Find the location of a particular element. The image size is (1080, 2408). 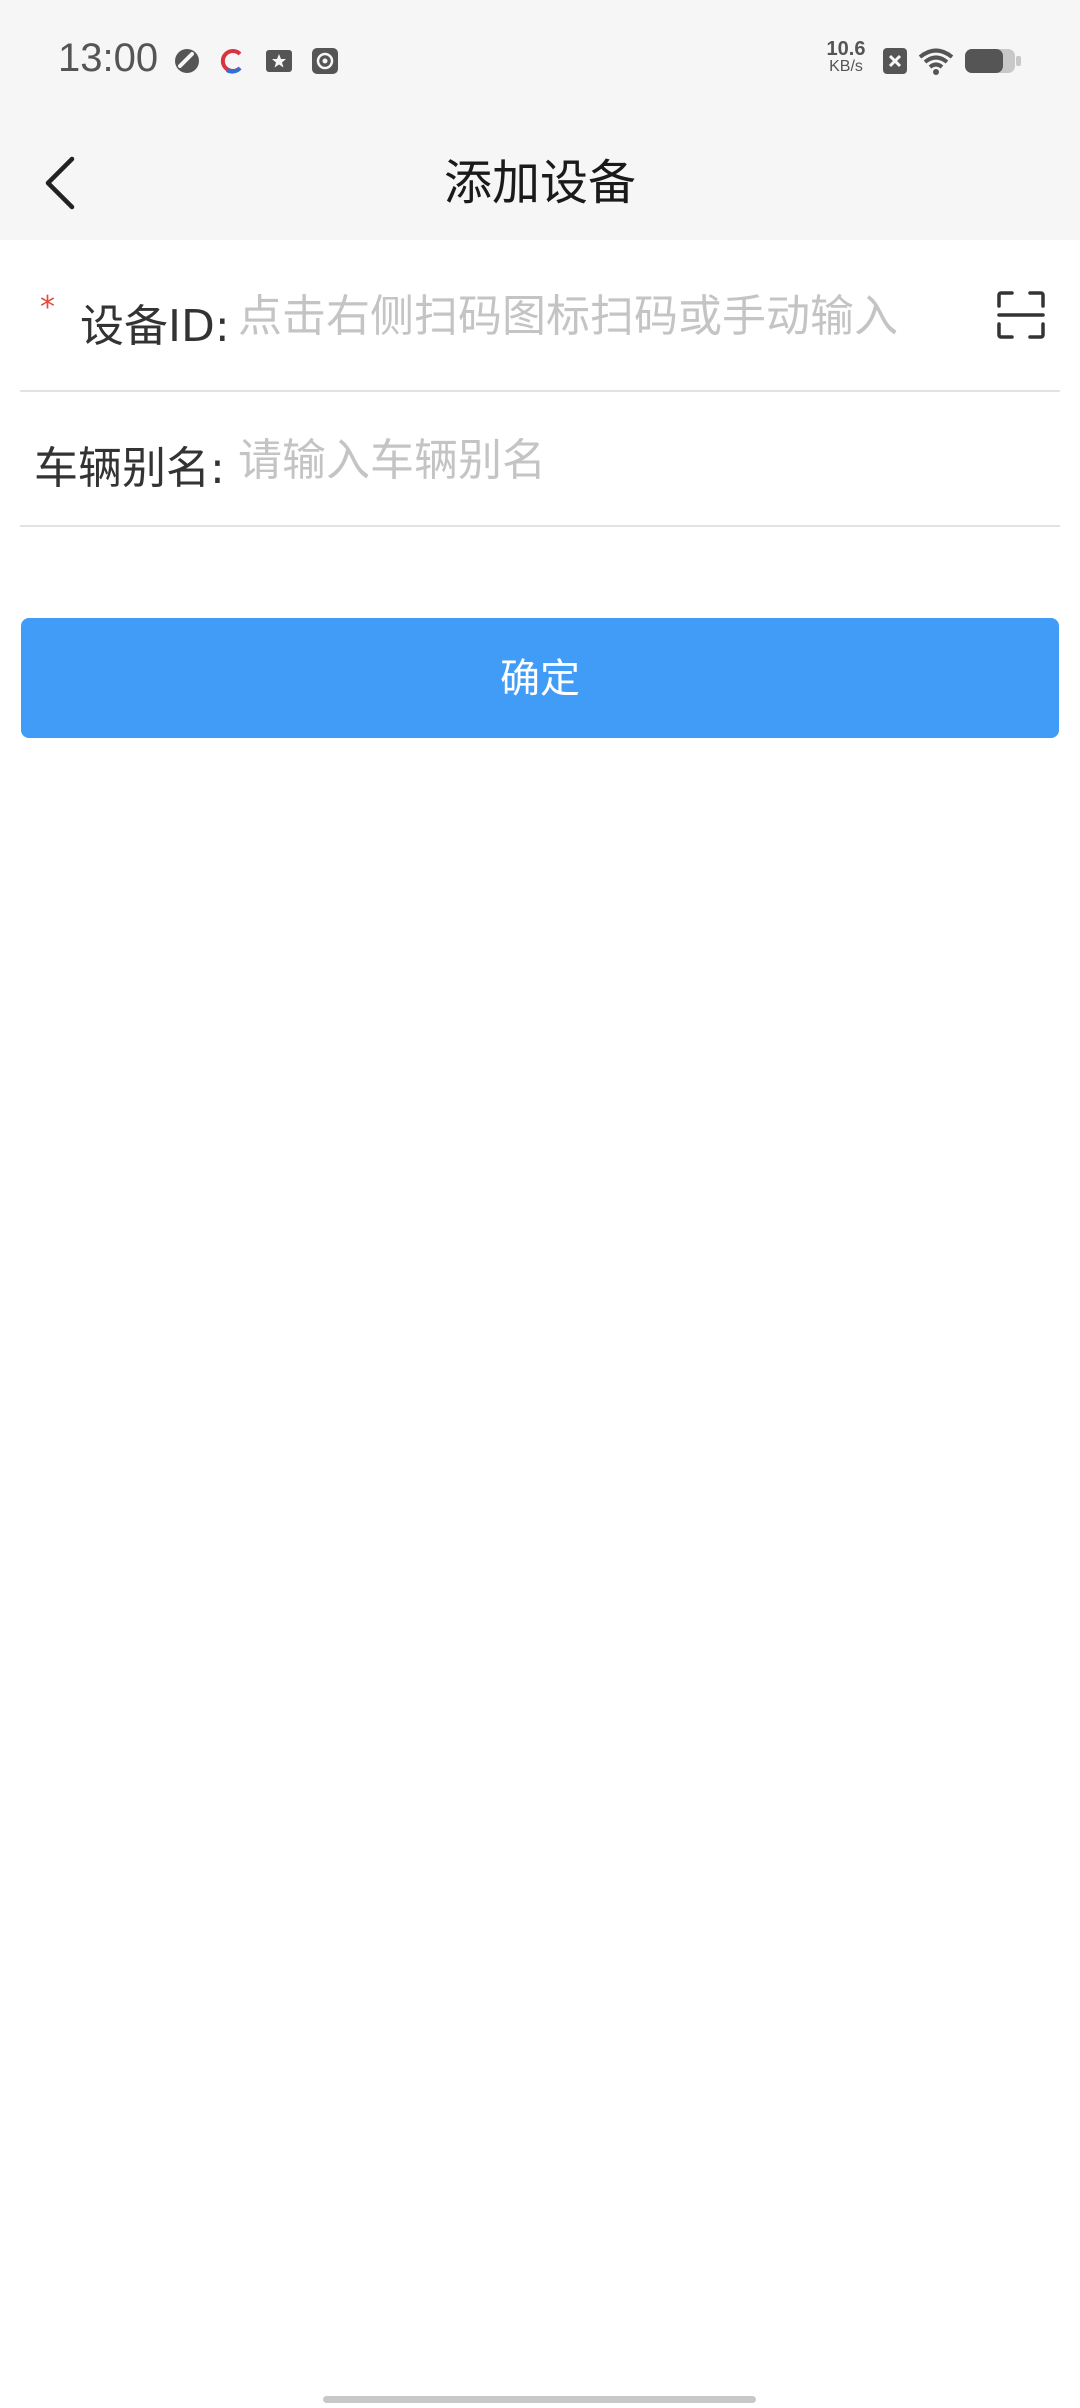

vehicle-alias-label: 车辆别名: is located at coordinates (129, 468).